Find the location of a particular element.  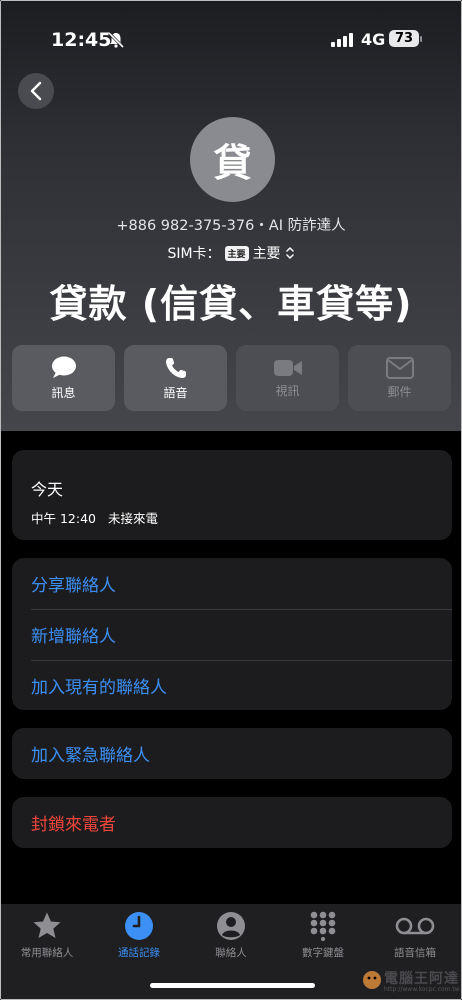

message-button: 訊息 is located at coordinates (63, 378).